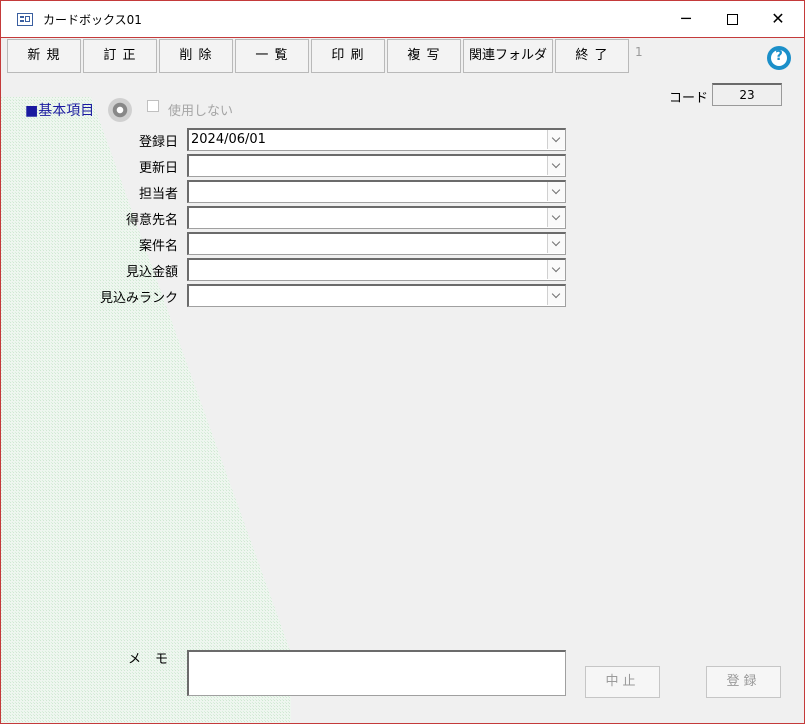  Describe the element at coordinates (228, 139) in the screenshot. I see `registered-date-value: 2024/06/01` at that location.